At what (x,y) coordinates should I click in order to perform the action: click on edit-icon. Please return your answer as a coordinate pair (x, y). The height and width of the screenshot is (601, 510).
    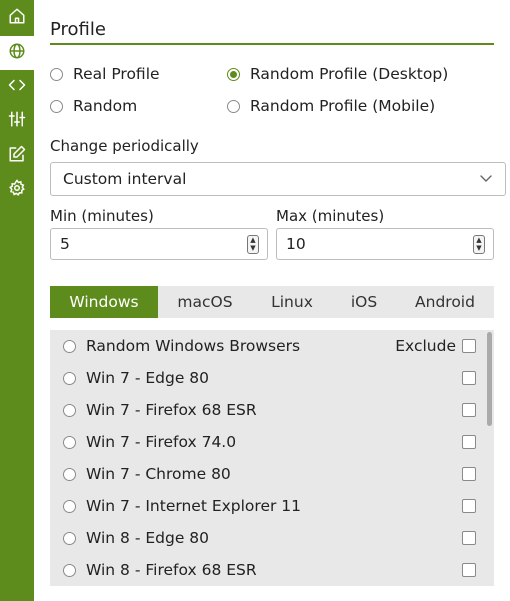
    Looking at the image, I should click on (17, 156).